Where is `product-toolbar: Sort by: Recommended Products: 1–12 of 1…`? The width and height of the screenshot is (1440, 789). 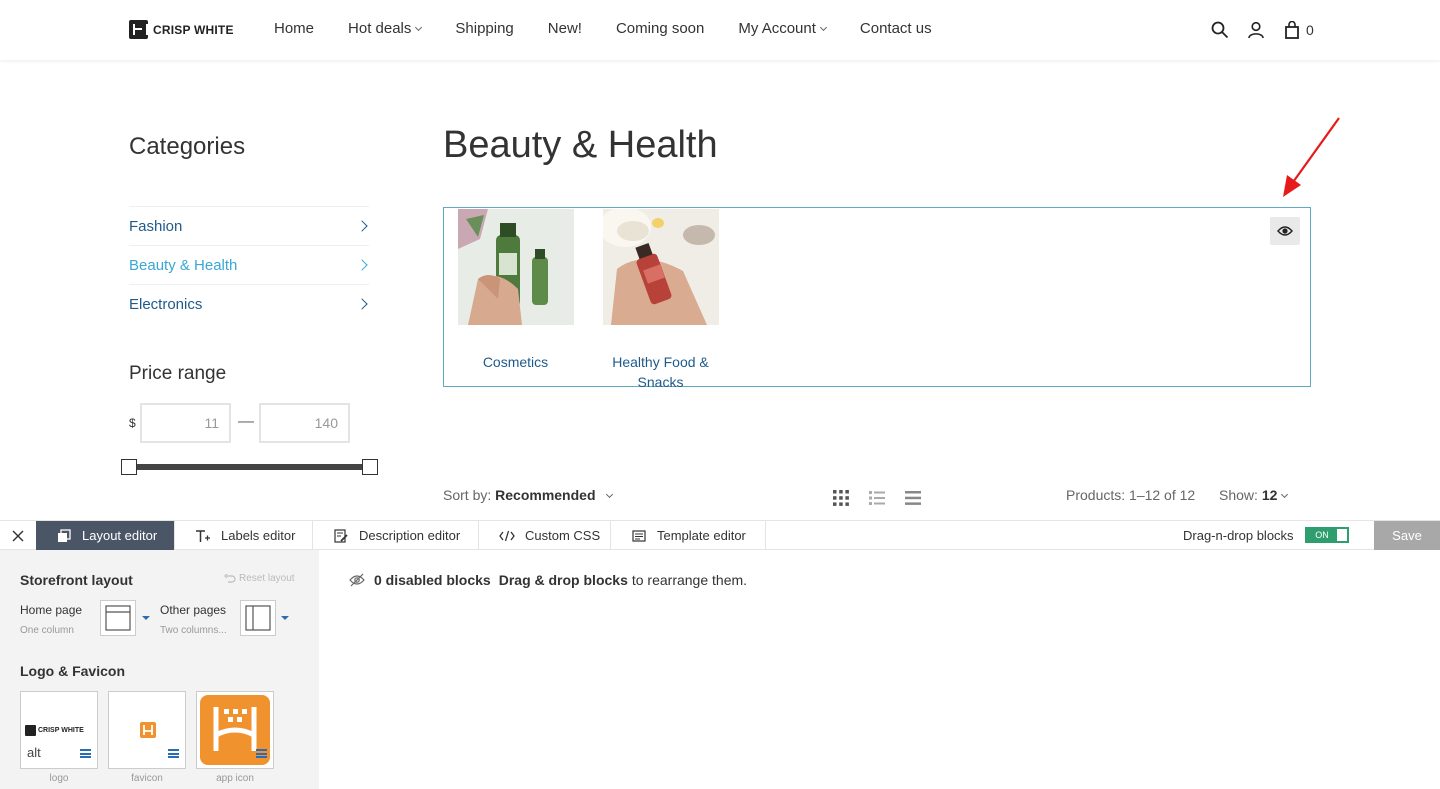
product-toolbar: Sort by: Recommended Products: 1–12 of 1… is located at coordinates (877, 498).